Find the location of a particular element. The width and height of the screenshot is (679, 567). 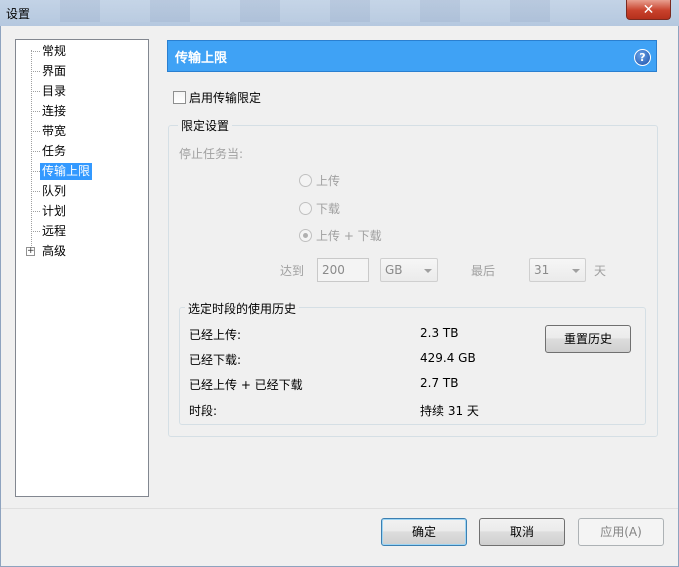

upload-radio-label: 上传 is located at coordinates (328, 180).